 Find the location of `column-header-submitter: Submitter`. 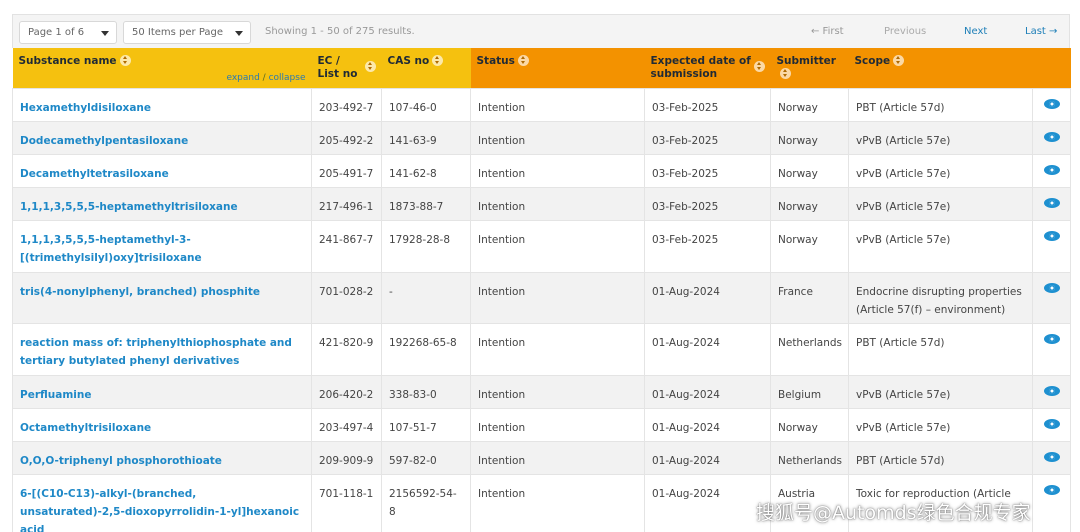

column-header-submitter: Submitter is located at coordinates (809, 68).